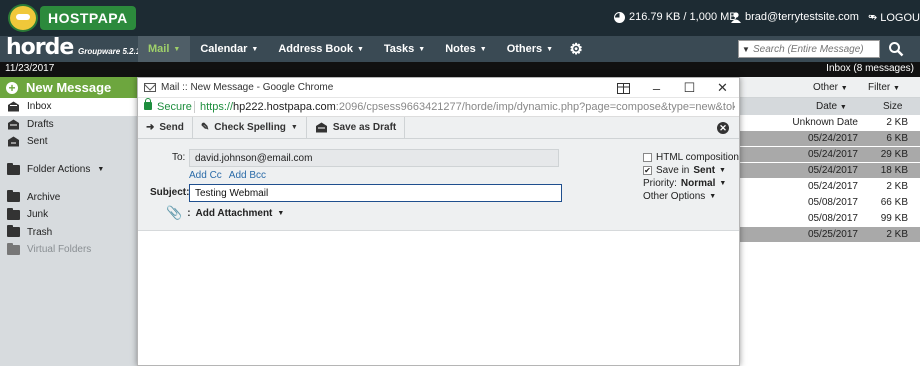  Describe the element at coordinates (40, 232) in the screenshot. I see `sidebar-item-label: Trash` at that location.